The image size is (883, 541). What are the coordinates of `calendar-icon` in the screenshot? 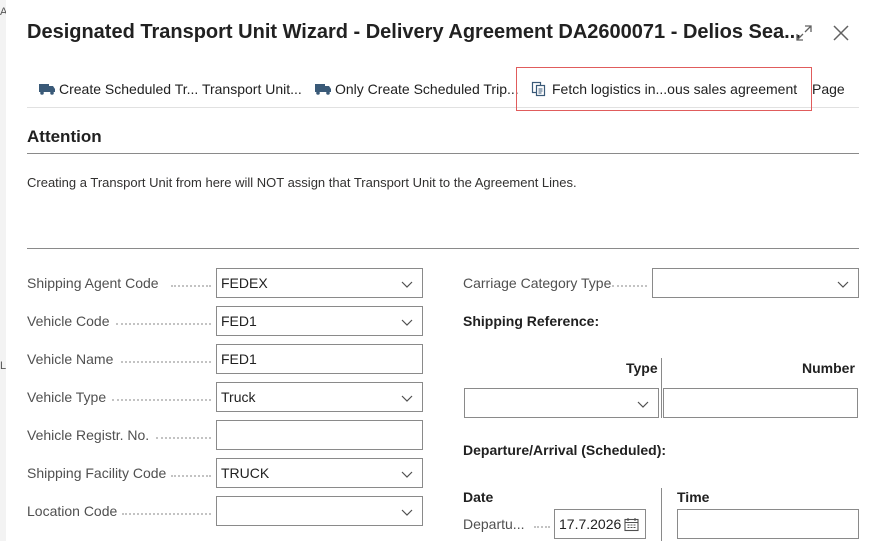 It's located at (631, 525).